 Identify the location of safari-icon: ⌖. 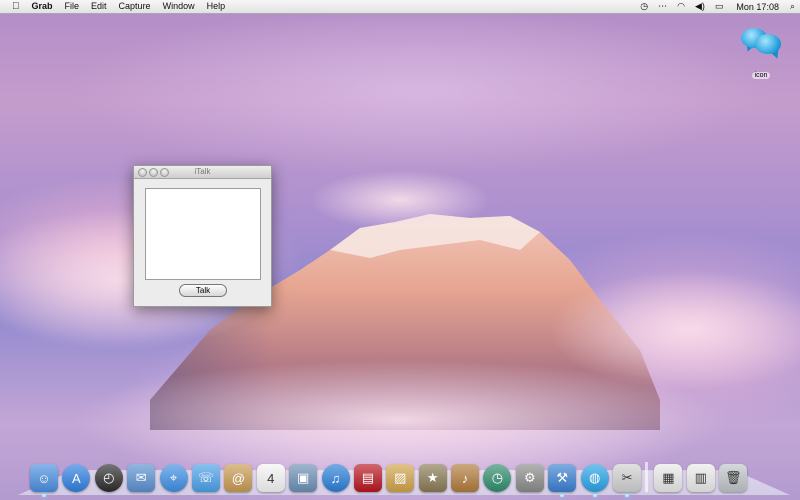
(173, 478).